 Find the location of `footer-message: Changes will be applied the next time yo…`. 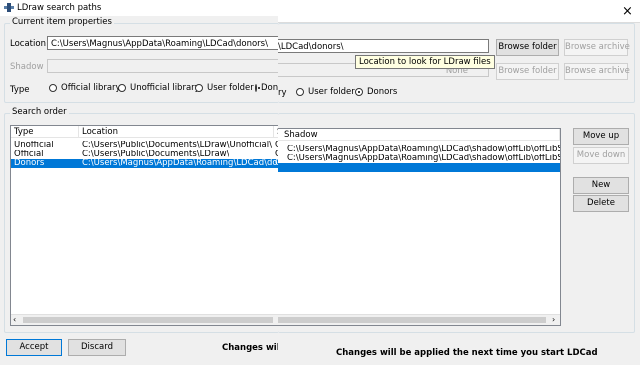

footer-message: Changes will be applied the next time yo… is located at coordinates (467, 353).